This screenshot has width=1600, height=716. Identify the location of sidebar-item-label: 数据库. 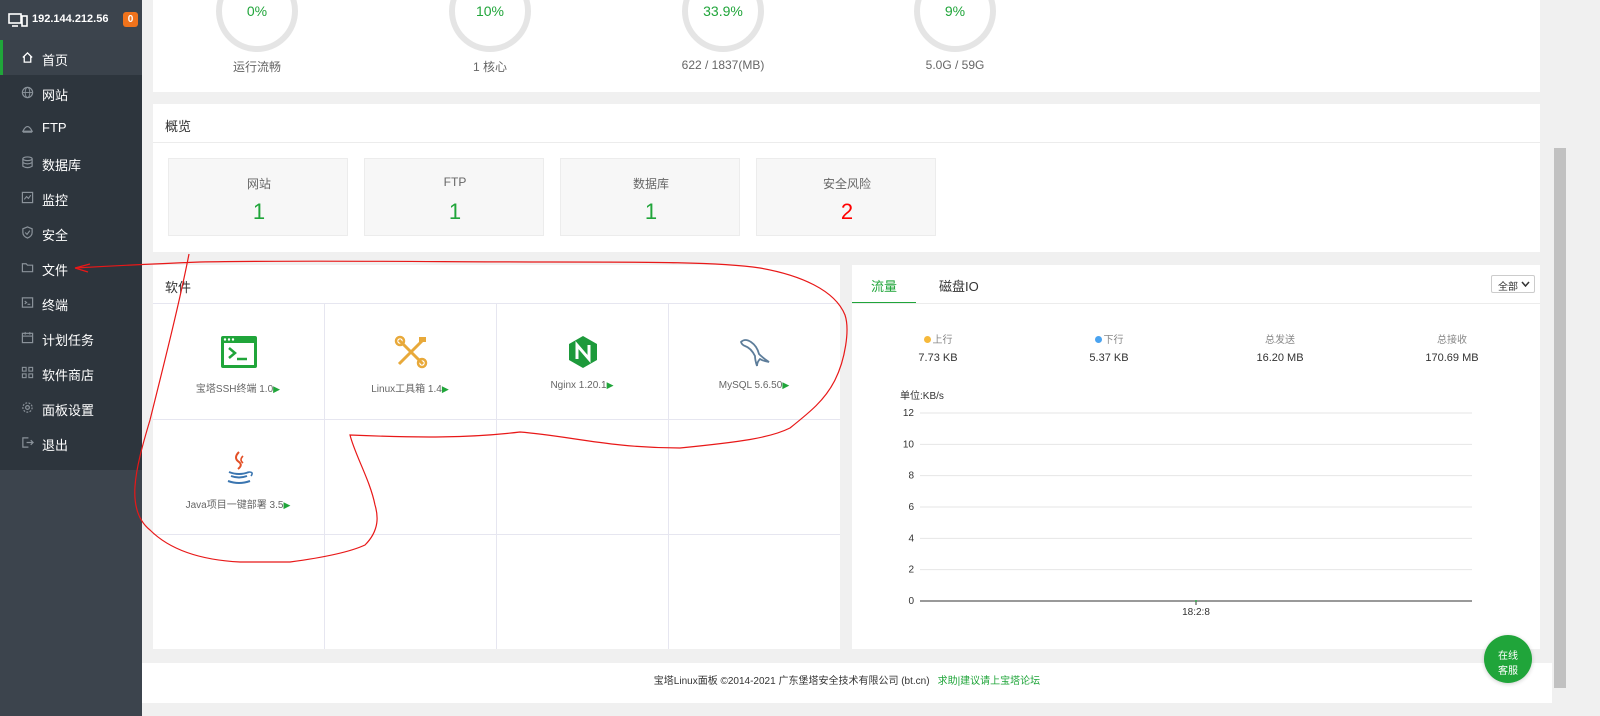
(62, 165).